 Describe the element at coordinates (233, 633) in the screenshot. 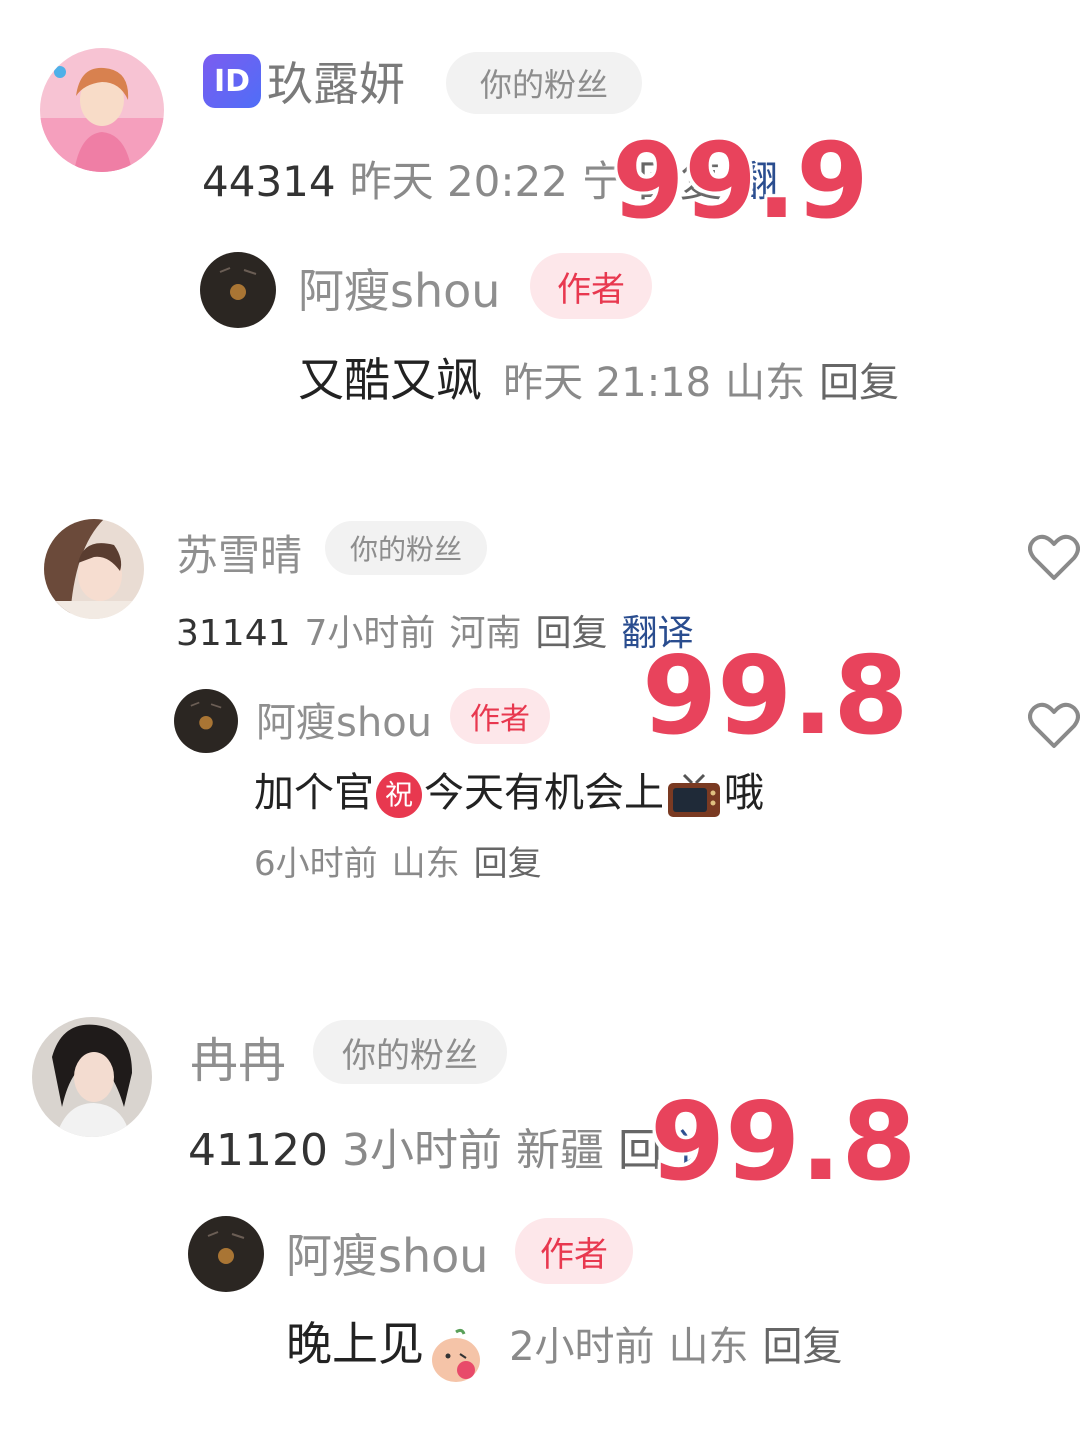

I see `like-count: 31141` at that location.